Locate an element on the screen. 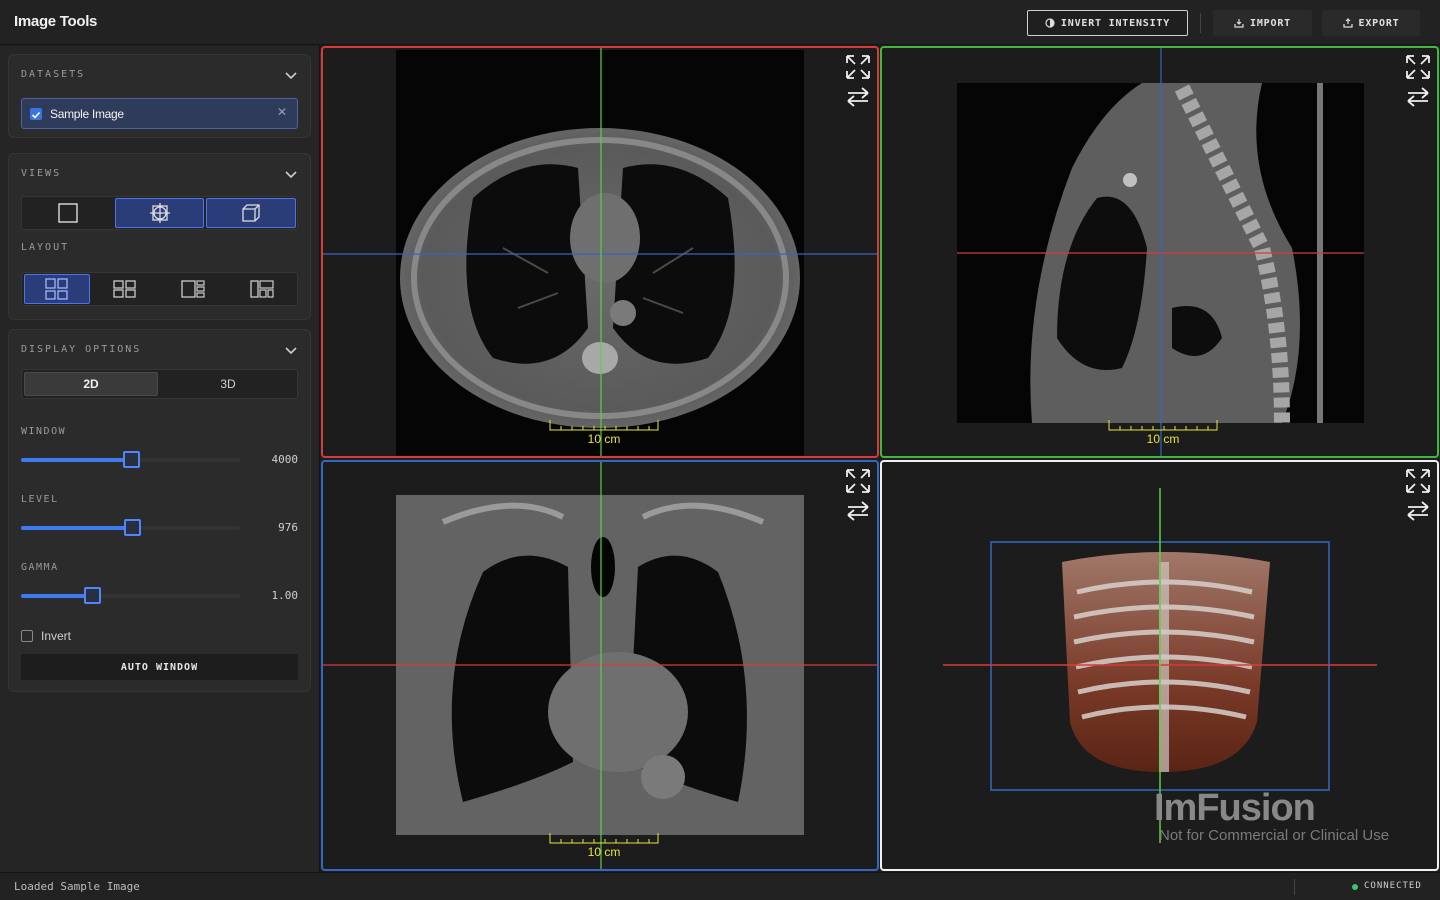 This screenshot has width=1440, height=900. status-message: Loaded Sample Image is located at coordinates (77, 886).